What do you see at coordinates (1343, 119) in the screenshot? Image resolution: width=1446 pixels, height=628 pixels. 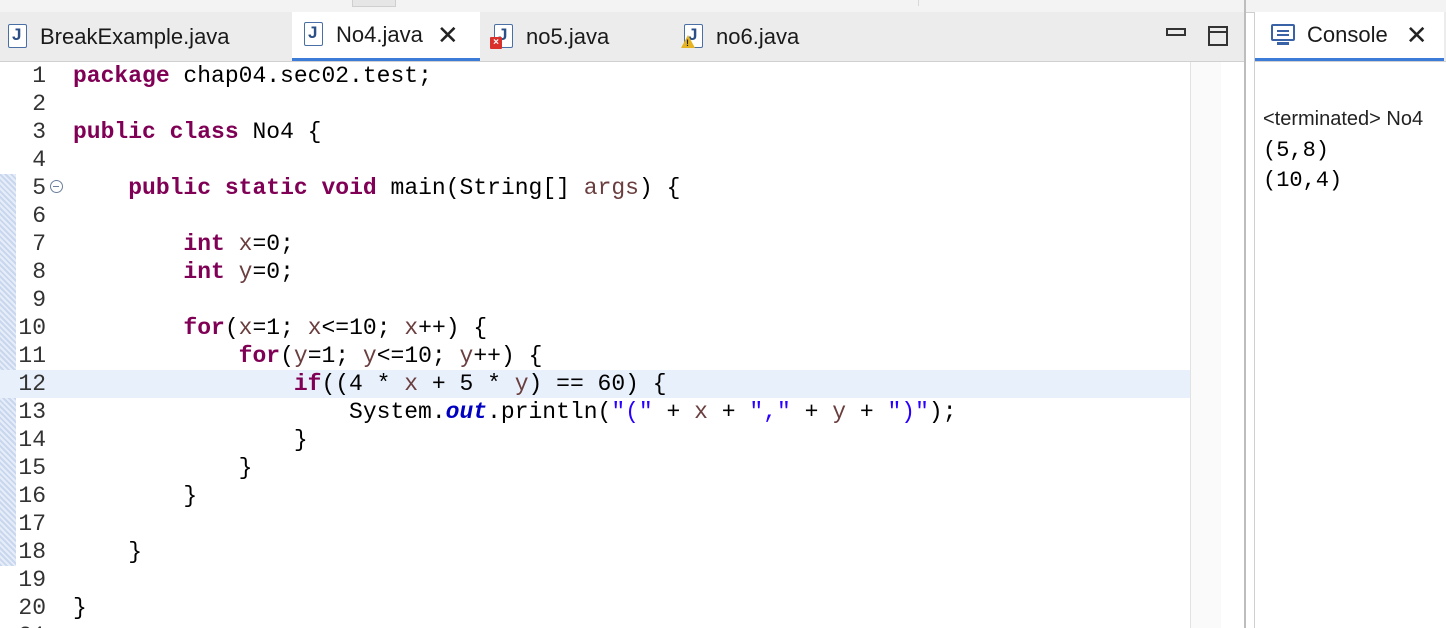 I see `console-status: <terminated> No4` at bounding box center [1343, 119].